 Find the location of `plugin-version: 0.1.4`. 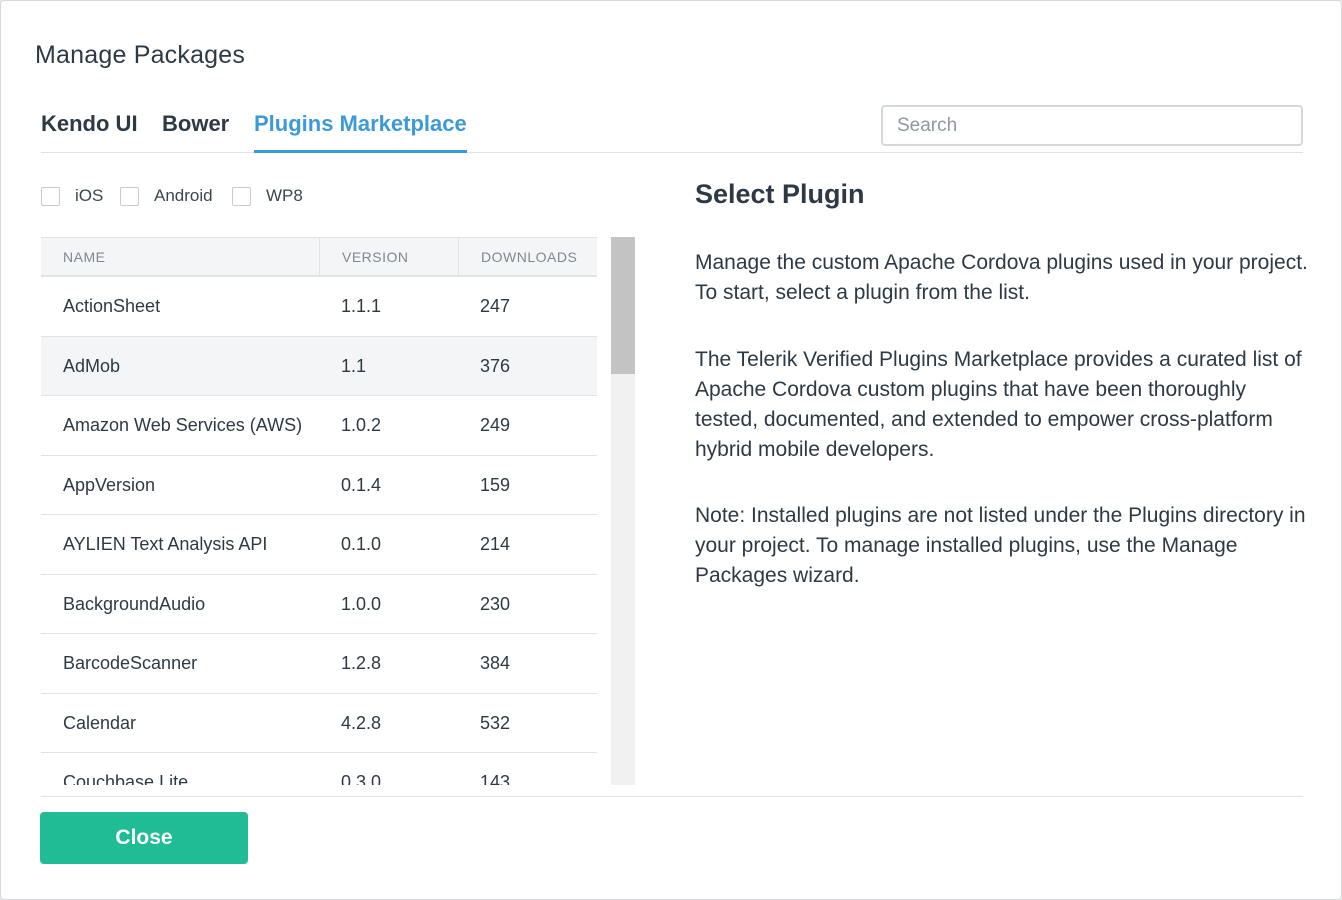

plugin-version: 0.1.4 is located at coordinates (361, 484).